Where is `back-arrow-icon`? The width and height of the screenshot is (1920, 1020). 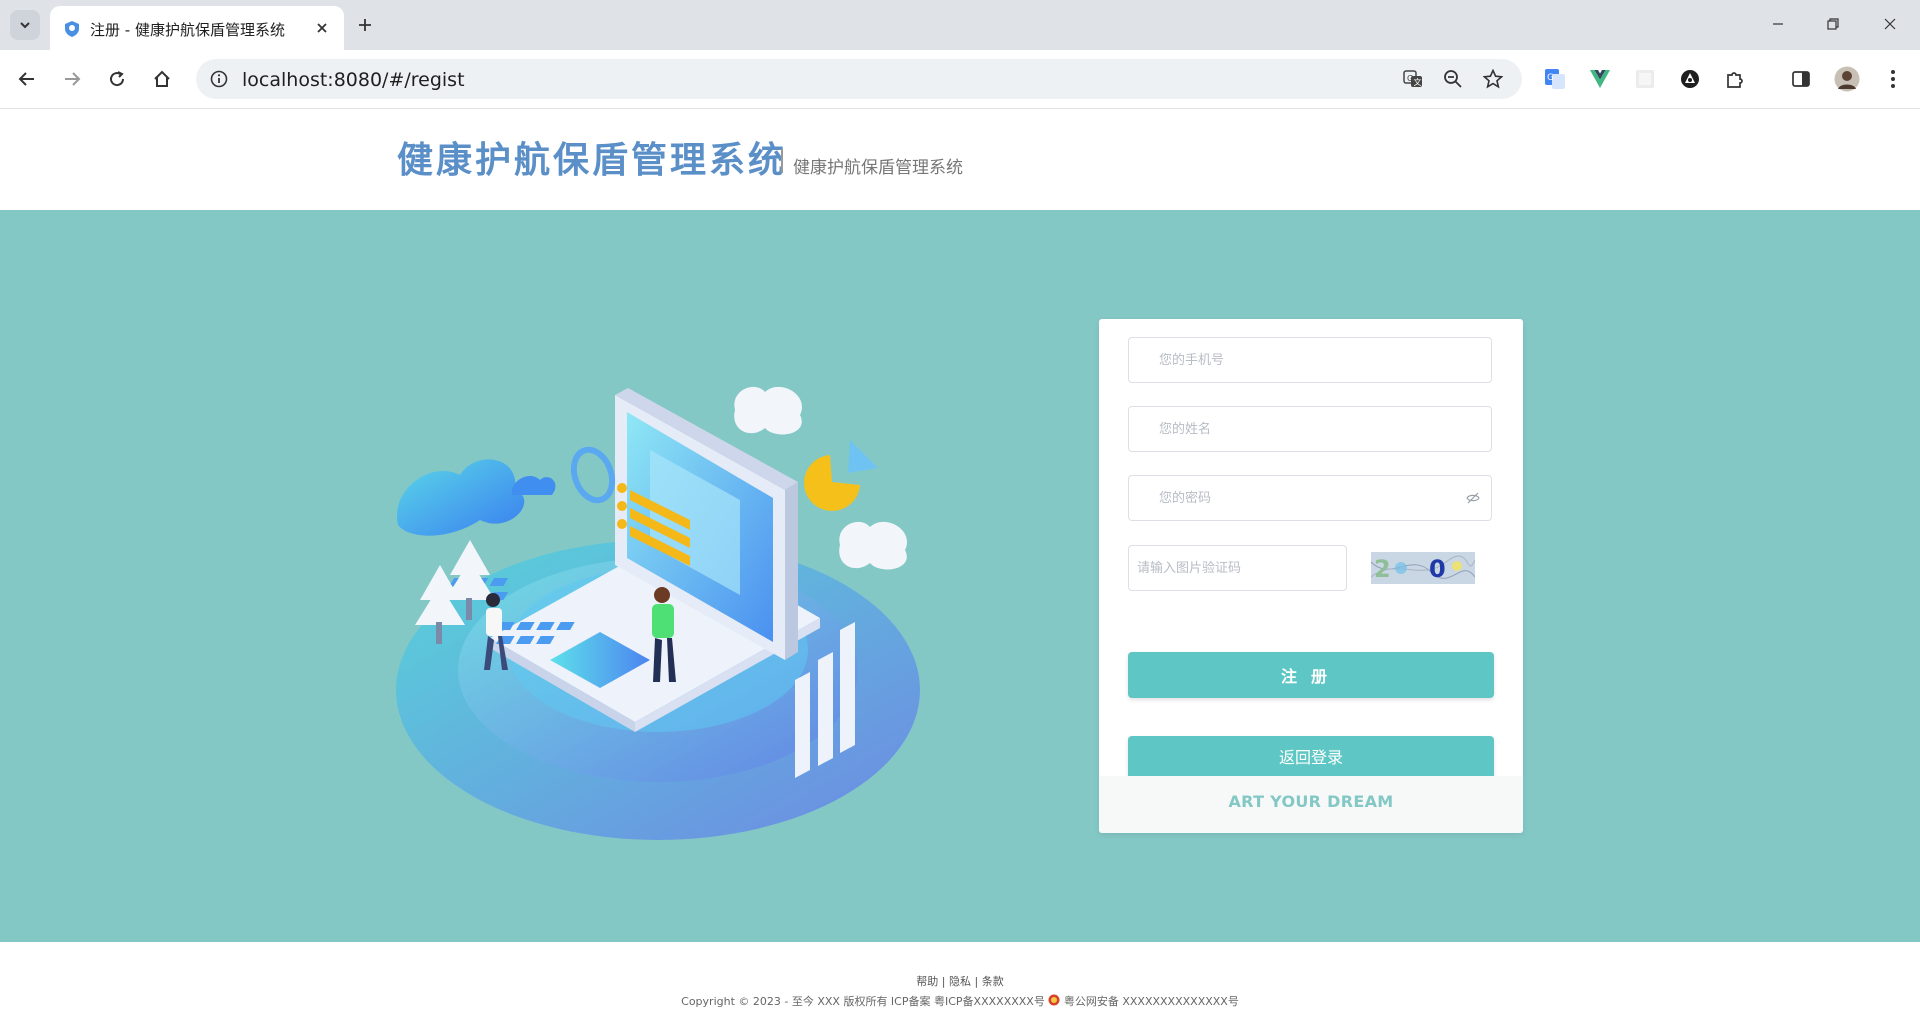
back-arrow-icon is located at coordinates (26, 79).